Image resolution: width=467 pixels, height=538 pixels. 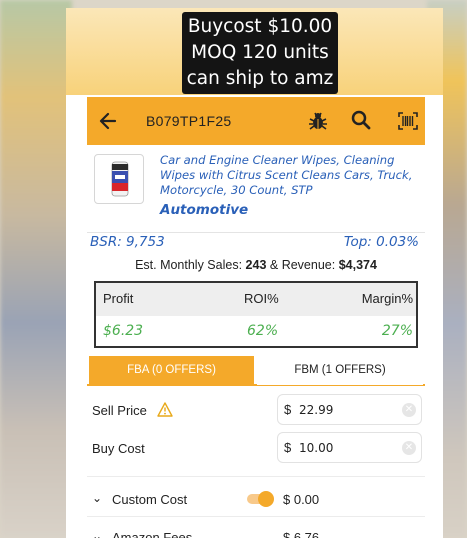 I want to click on offer-tabs: FBA (0 OFFERS) FBM (1 OFFERS), so click(x=256, y=370).